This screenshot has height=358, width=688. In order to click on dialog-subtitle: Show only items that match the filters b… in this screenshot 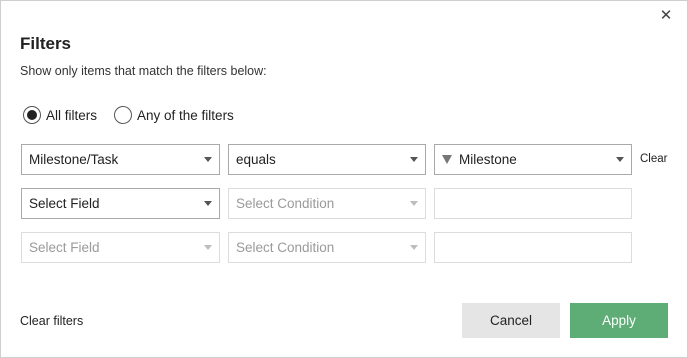, I will do `click(143, 71)`.